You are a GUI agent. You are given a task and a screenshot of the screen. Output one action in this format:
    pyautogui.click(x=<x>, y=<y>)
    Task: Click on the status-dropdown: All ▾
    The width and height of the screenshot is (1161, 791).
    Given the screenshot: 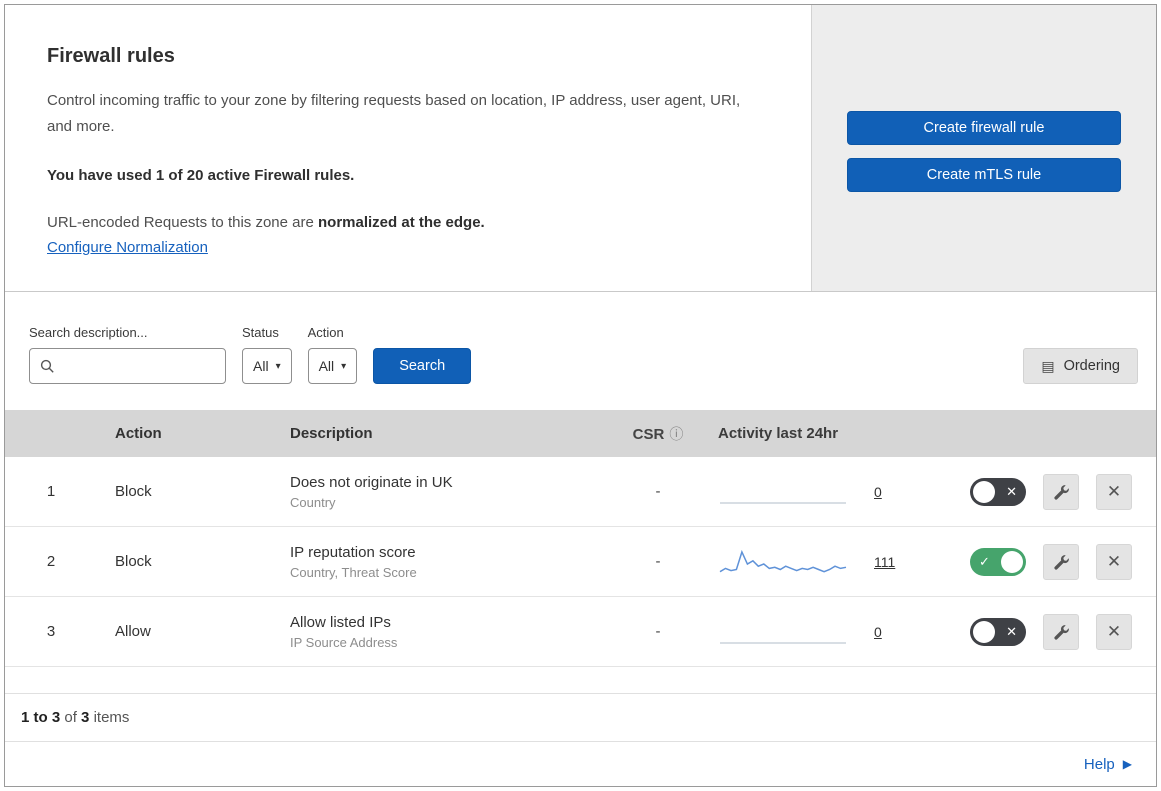 What is the action you would take?
    pyautogui.click(x=267, y=366)
    